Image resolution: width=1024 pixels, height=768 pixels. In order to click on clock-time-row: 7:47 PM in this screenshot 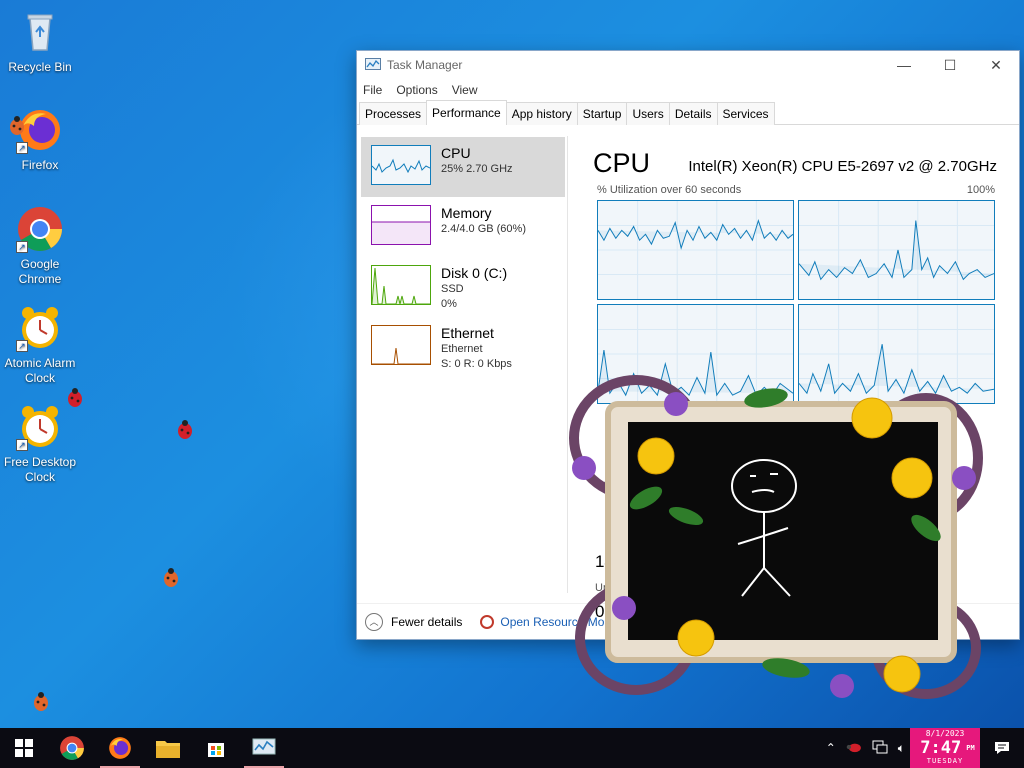, I will do `click(945, 748)`.